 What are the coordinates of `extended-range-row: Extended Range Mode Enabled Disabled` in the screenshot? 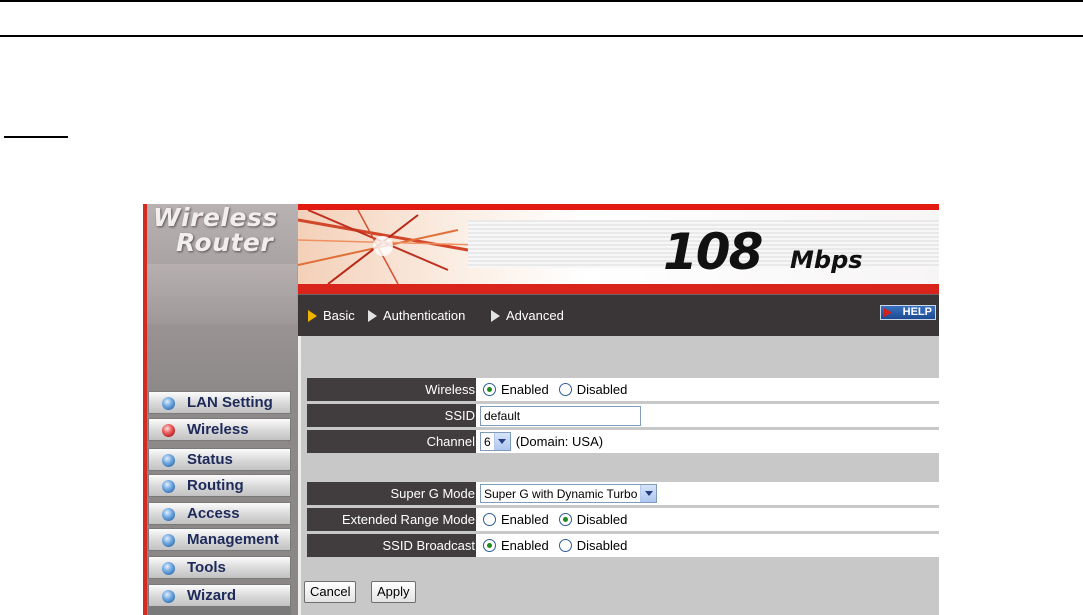 It's located at (623, 519).